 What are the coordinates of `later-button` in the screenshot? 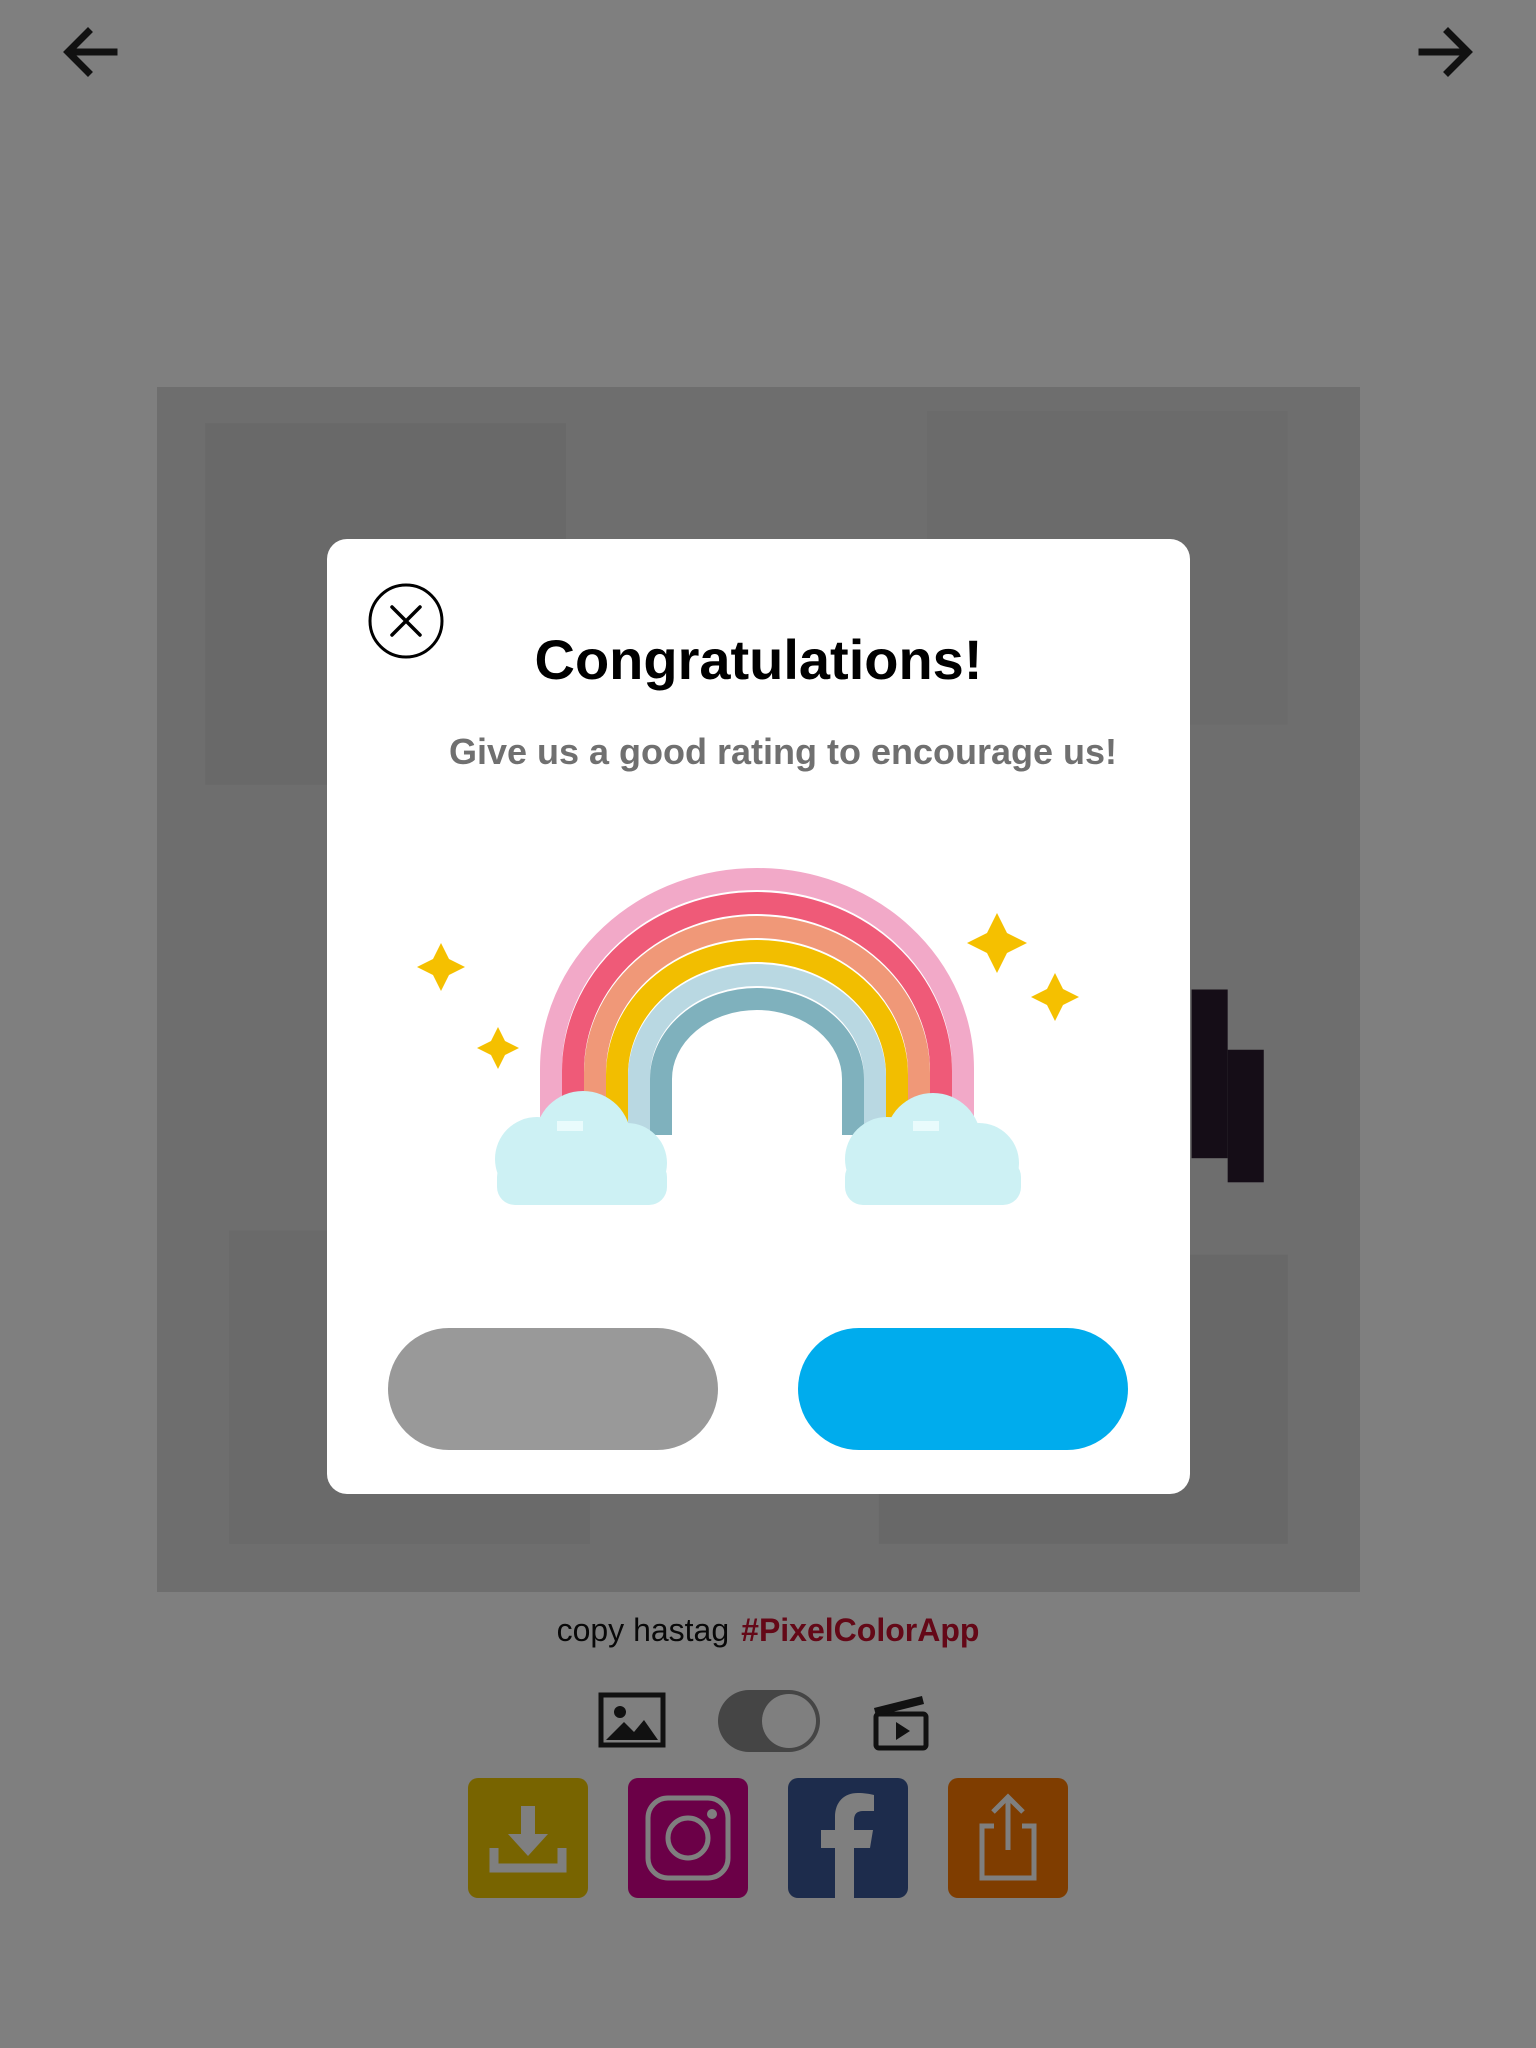 It's located at (553, 1389).